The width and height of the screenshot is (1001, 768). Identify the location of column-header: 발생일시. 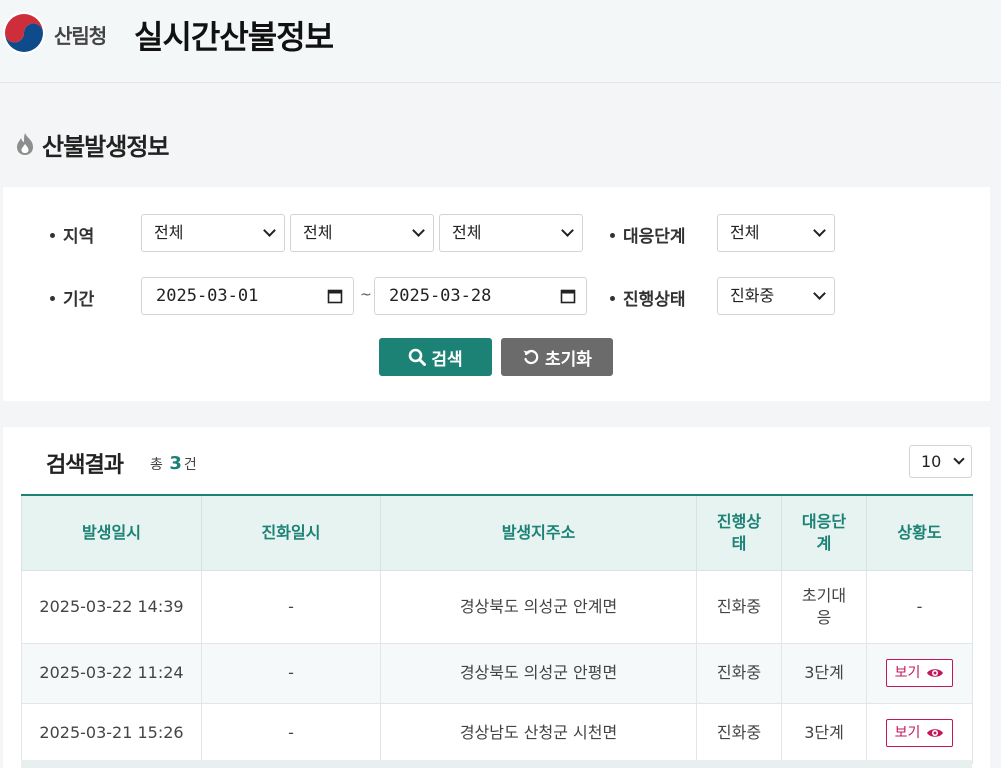
(111, 532).